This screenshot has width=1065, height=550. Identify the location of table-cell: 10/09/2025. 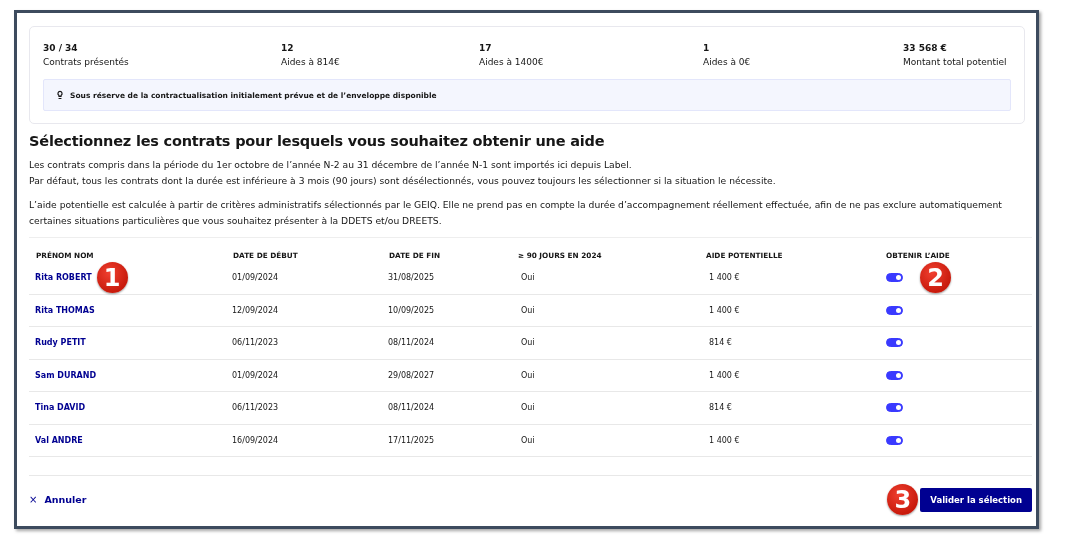
(411, 310).